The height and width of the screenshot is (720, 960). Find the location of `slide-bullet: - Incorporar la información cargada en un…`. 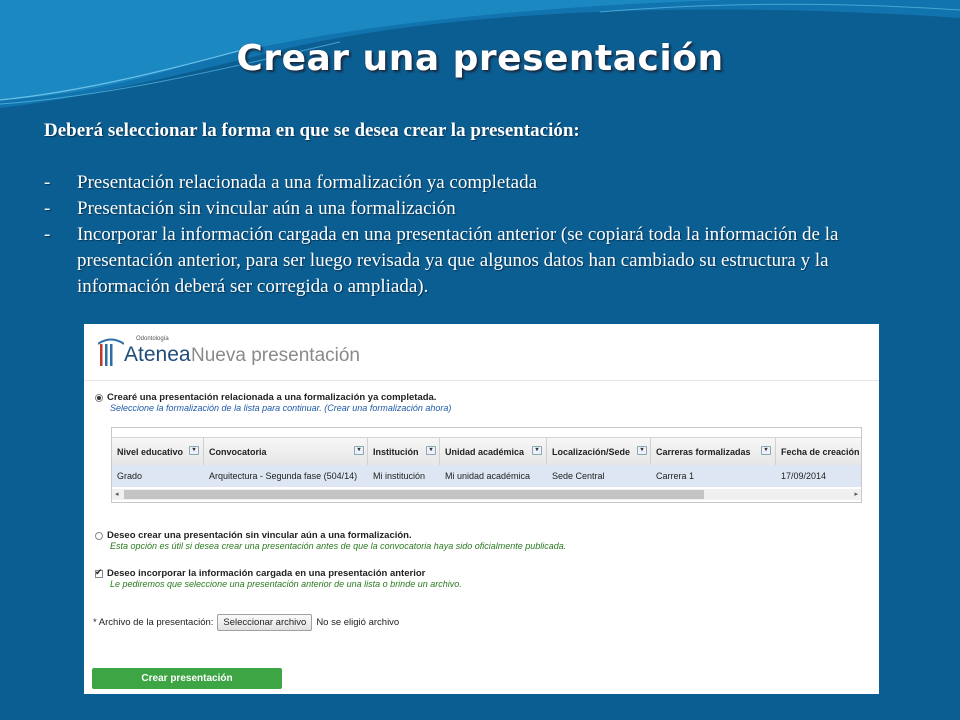

slide-bullet: - Incorporar la información cargada en un… is located at coordinates (441, 260).